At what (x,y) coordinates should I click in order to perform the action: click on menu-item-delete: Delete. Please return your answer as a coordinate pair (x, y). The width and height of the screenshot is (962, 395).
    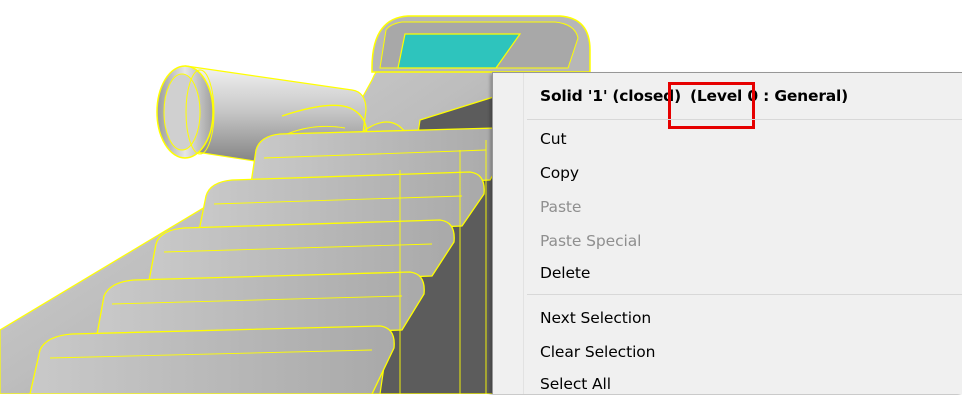
    Looking at the image, I should click on (565, 273).